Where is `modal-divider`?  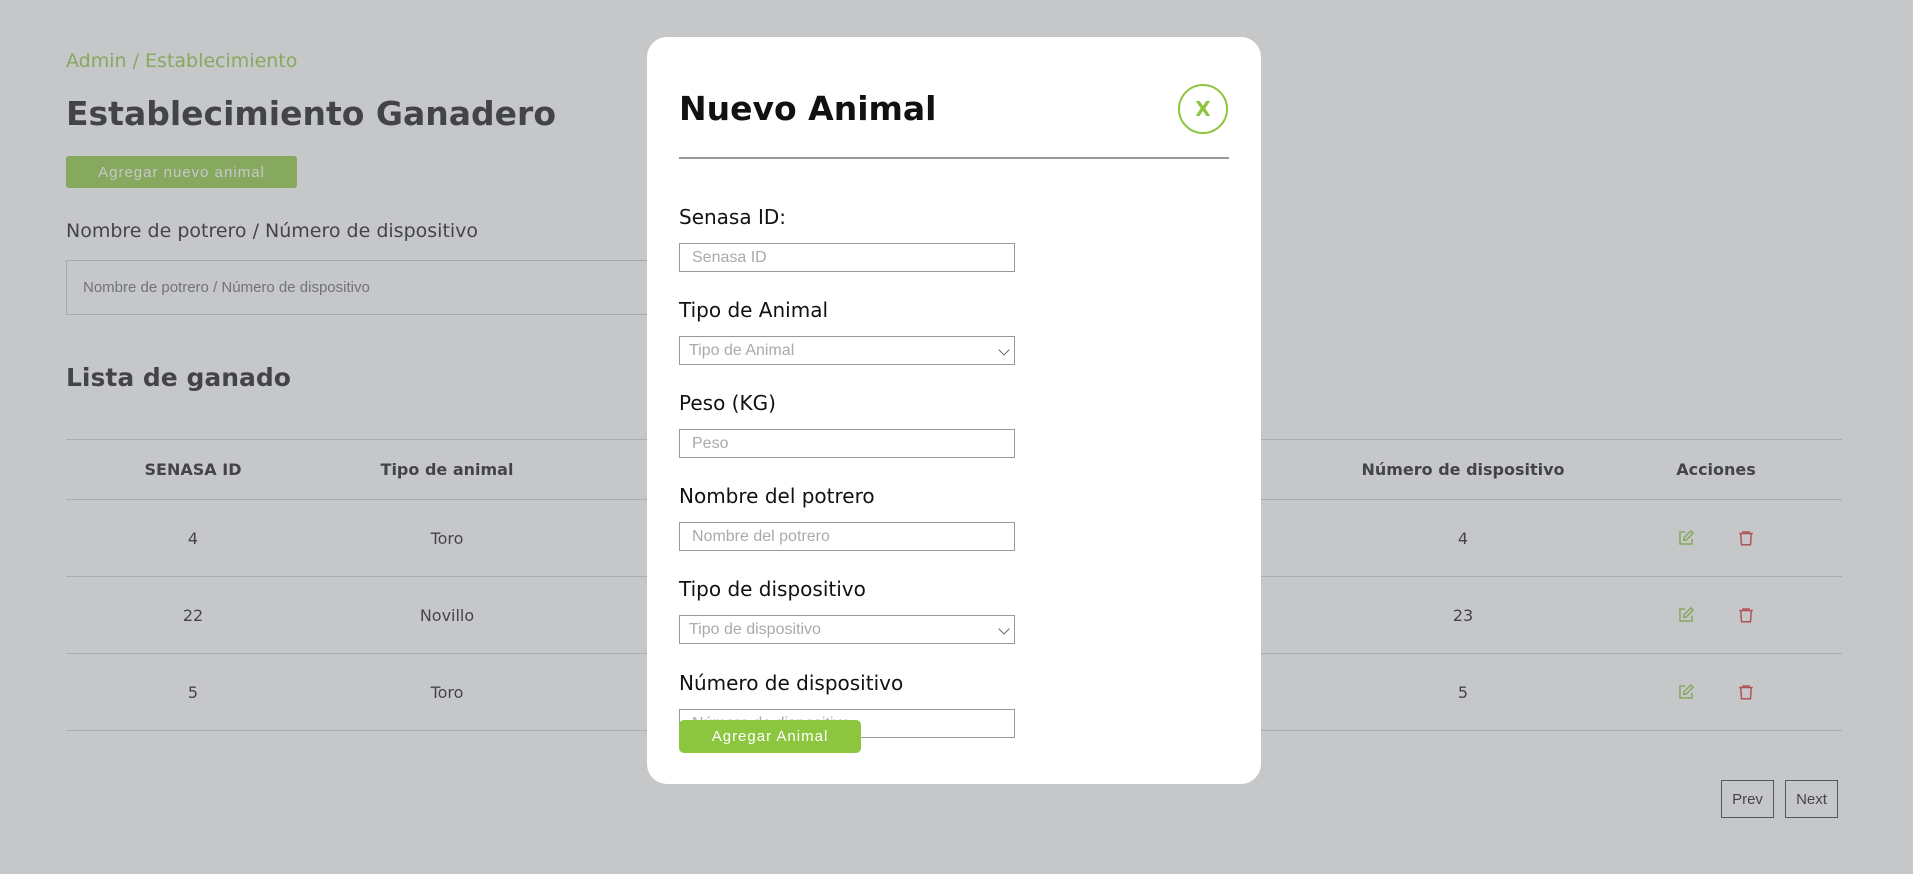
modal-divider is located at coordinates (954, 158).